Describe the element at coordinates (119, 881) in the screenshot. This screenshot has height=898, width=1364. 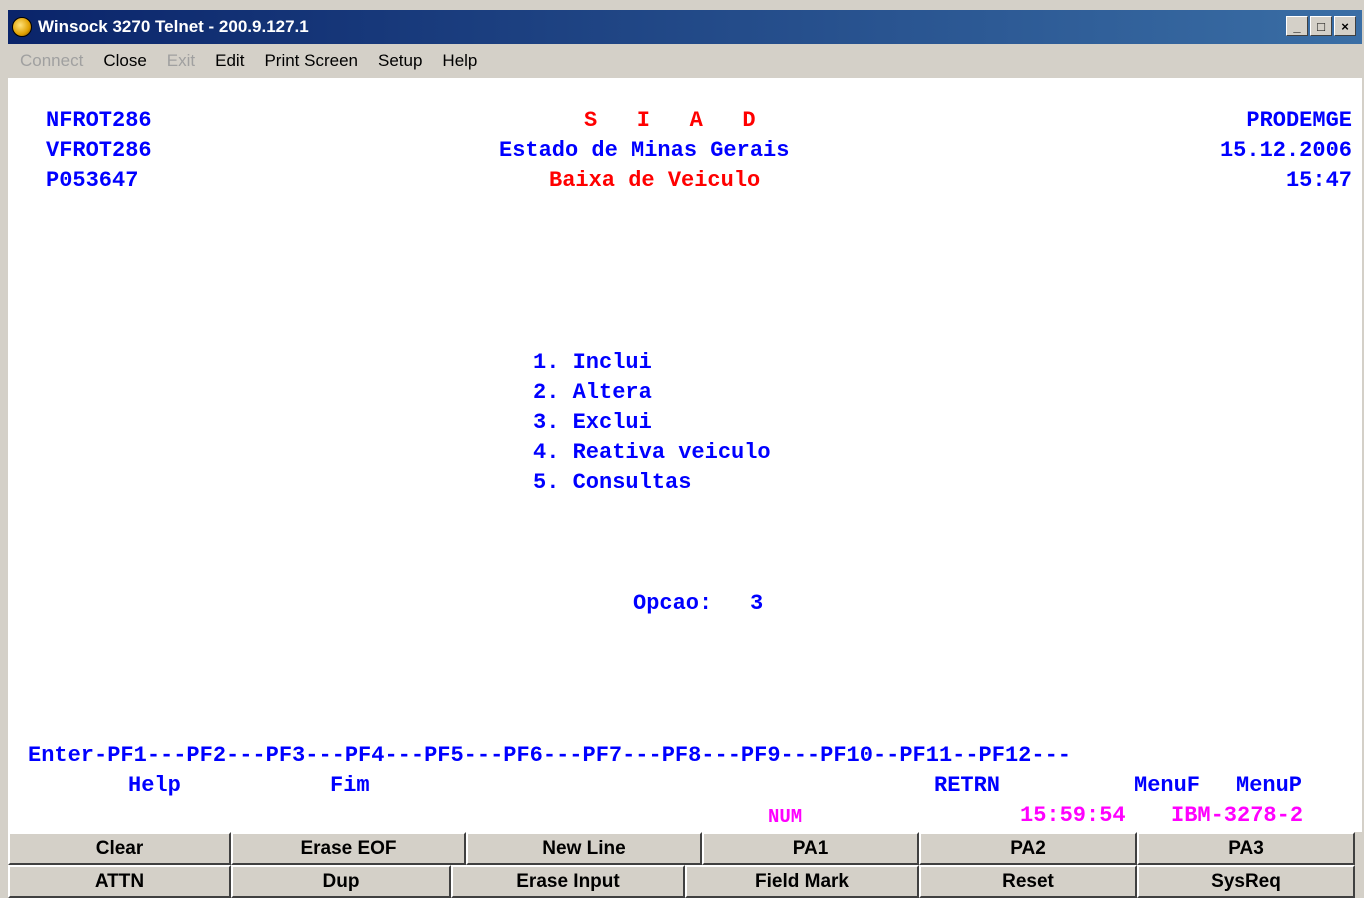
I see `attn-button: ATTN` at that location.